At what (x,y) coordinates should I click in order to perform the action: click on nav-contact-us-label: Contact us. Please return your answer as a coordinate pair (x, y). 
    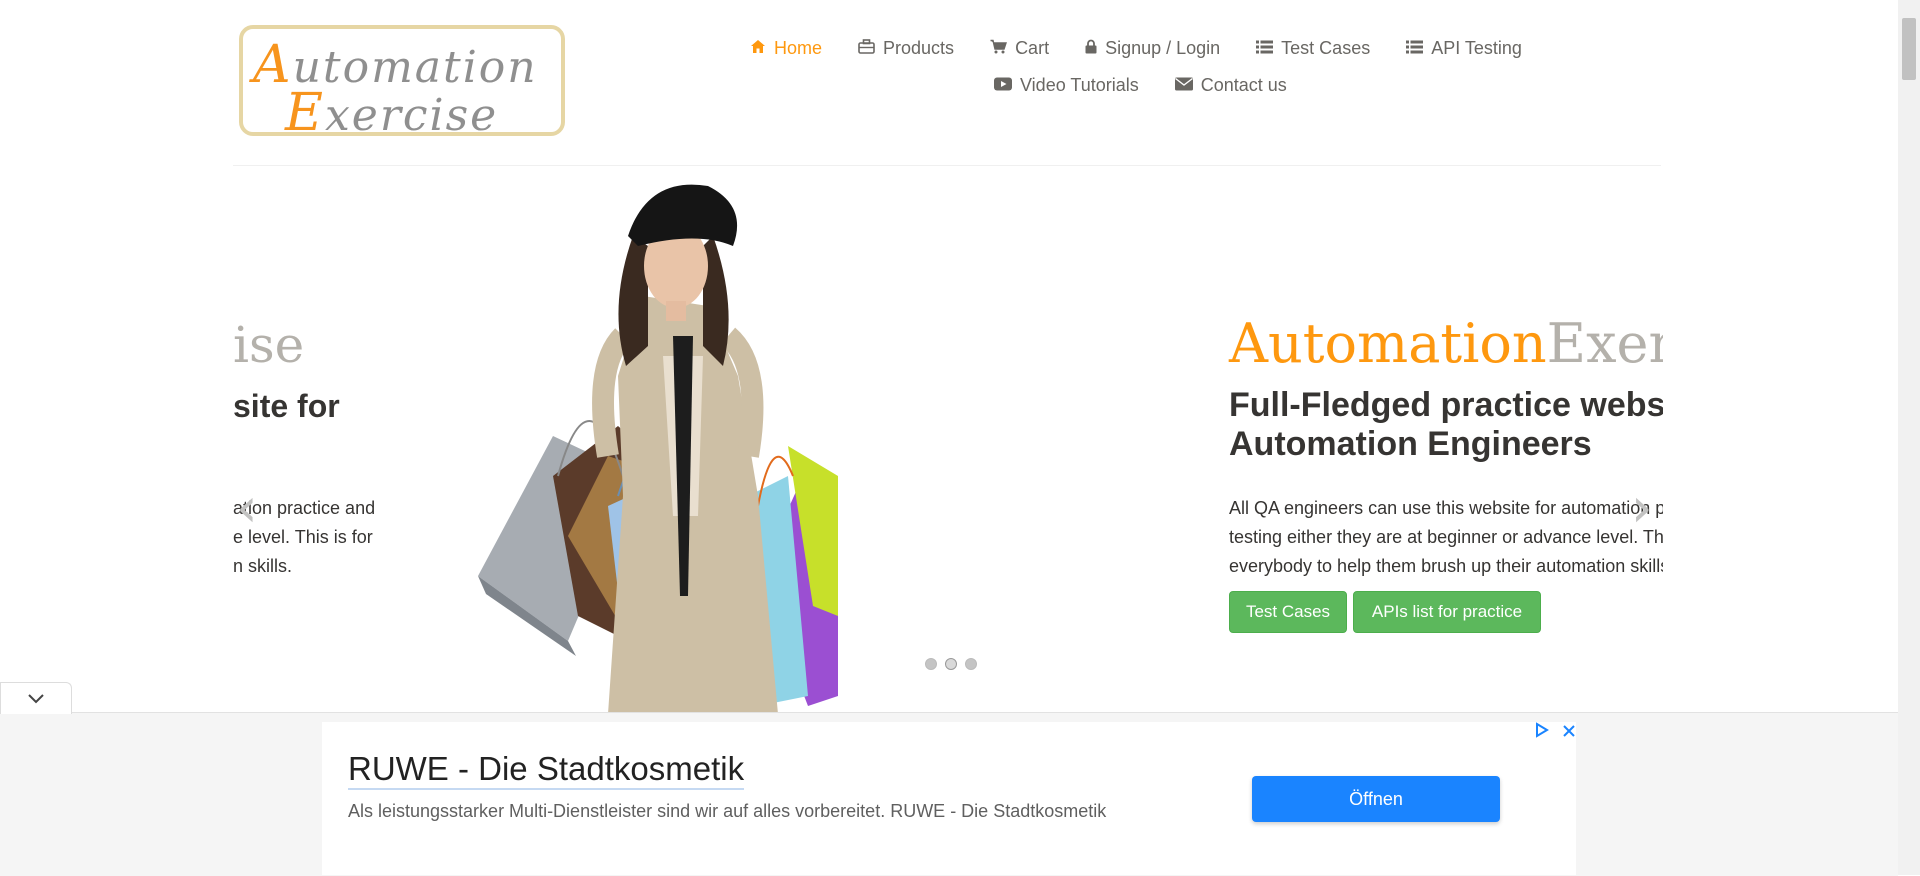
    Looking at the image, I should click on (1243, 85).